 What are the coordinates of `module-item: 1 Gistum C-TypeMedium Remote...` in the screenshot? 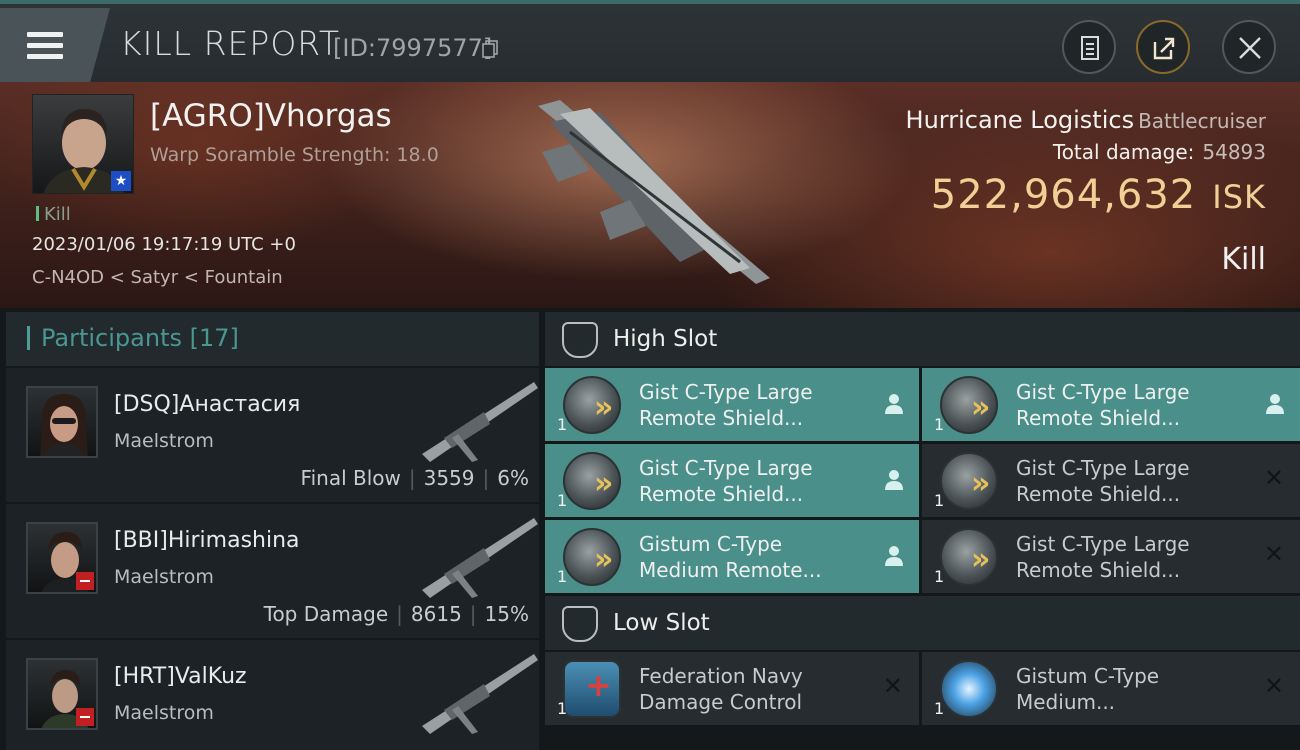 It's located at (732, 556).